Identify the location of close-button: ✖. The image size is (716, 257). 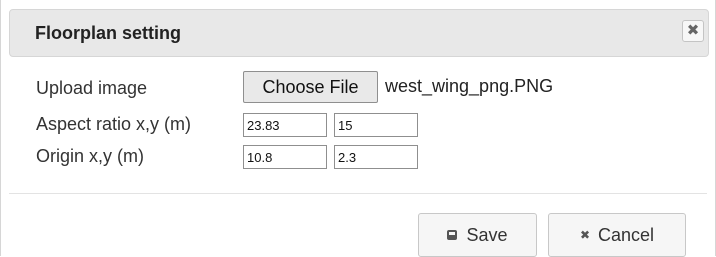
(693, 31).